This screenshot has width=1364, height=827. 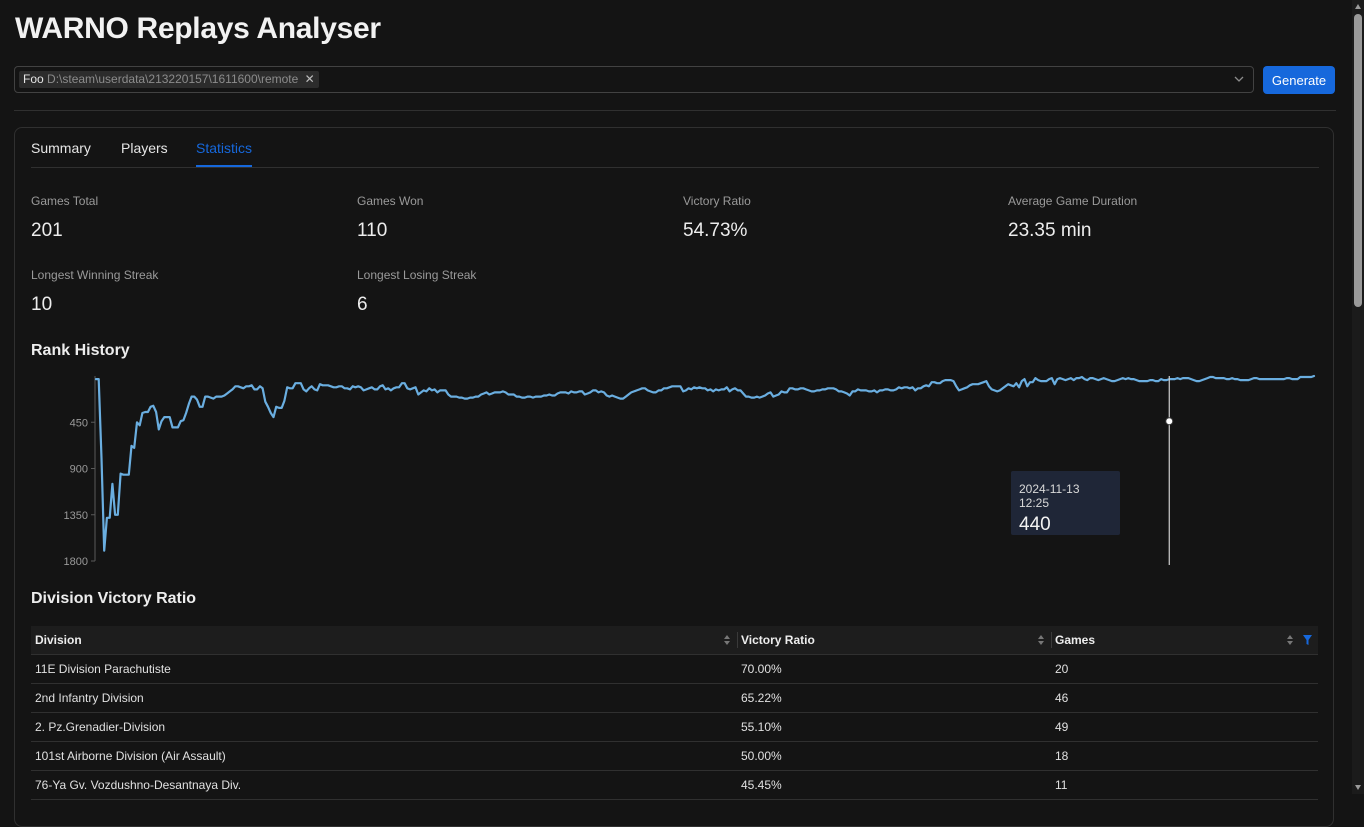 I want to click on scroll-up-icon, so click(x=1358, y=6).